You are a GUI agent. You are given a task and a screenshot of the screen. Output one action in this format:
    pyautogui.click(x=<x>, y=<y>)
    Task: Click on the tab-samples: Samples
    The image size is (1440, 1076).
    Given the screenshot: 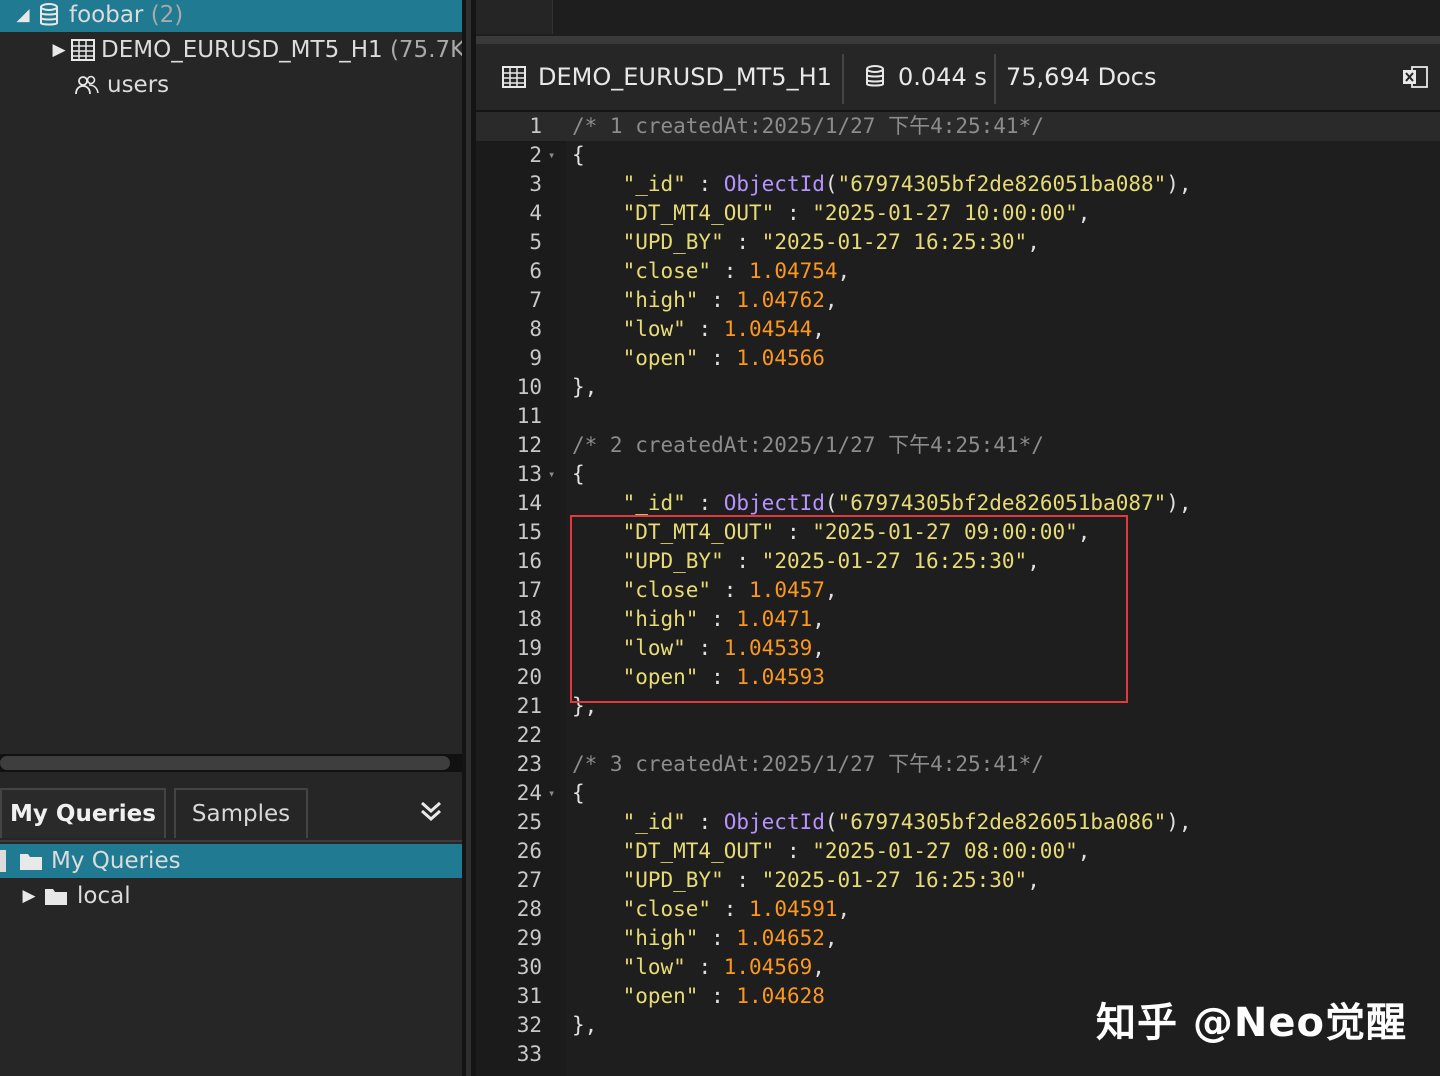 What is the action you would take?
    pyautogui.click(x=241, y=813)
    